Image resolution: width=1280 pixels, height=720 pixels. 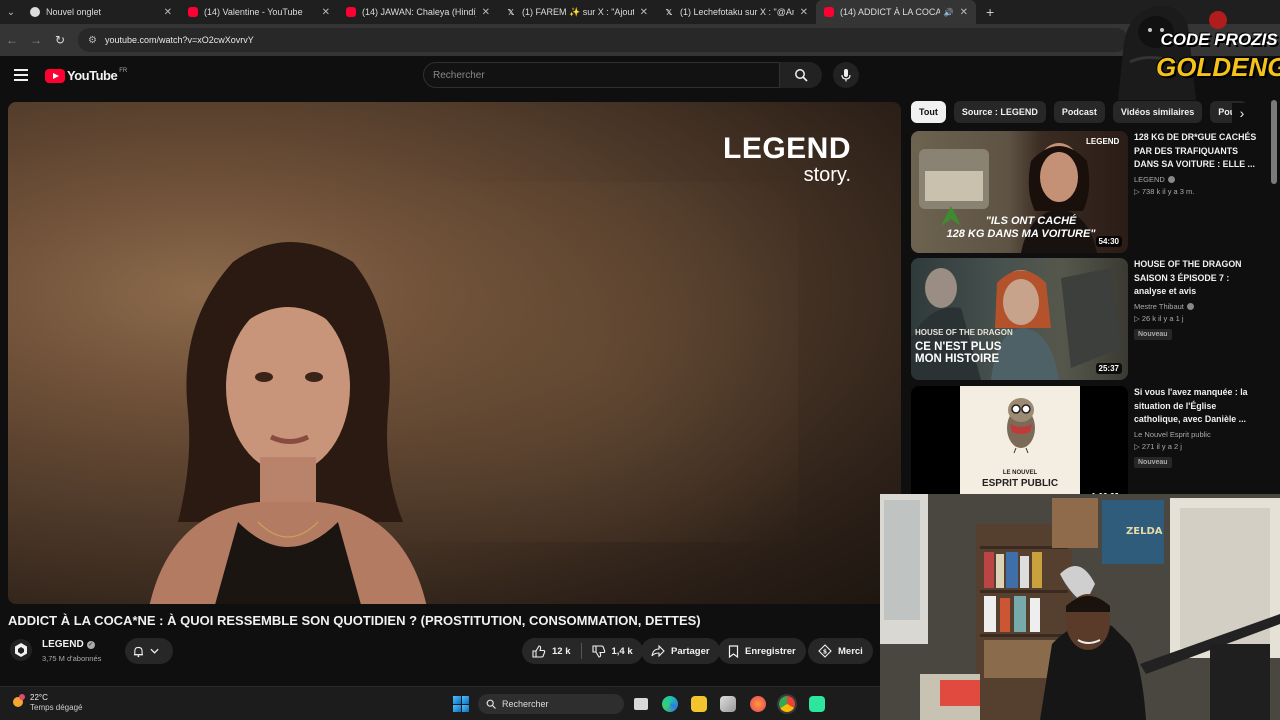 What do you see at coordinates (622, 651) in the screenshot?
I see `dislike-count: 1,4 k` at bounding box center [622, 651].